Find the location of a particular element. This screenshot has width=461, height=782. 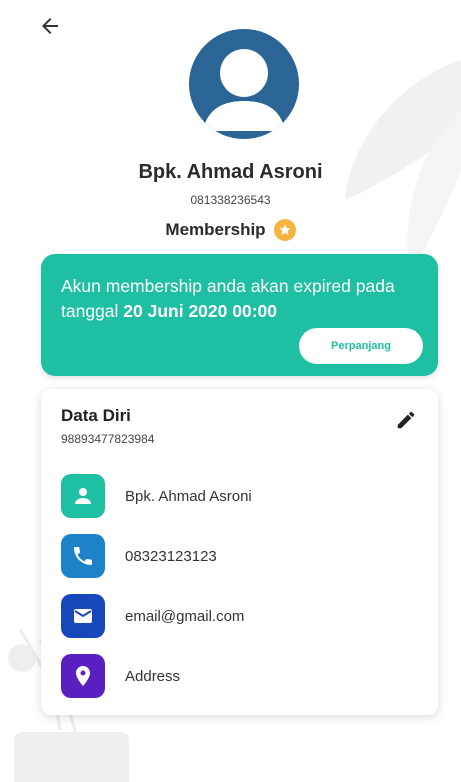

location-pin-icon is located at coordinates (83, 676).